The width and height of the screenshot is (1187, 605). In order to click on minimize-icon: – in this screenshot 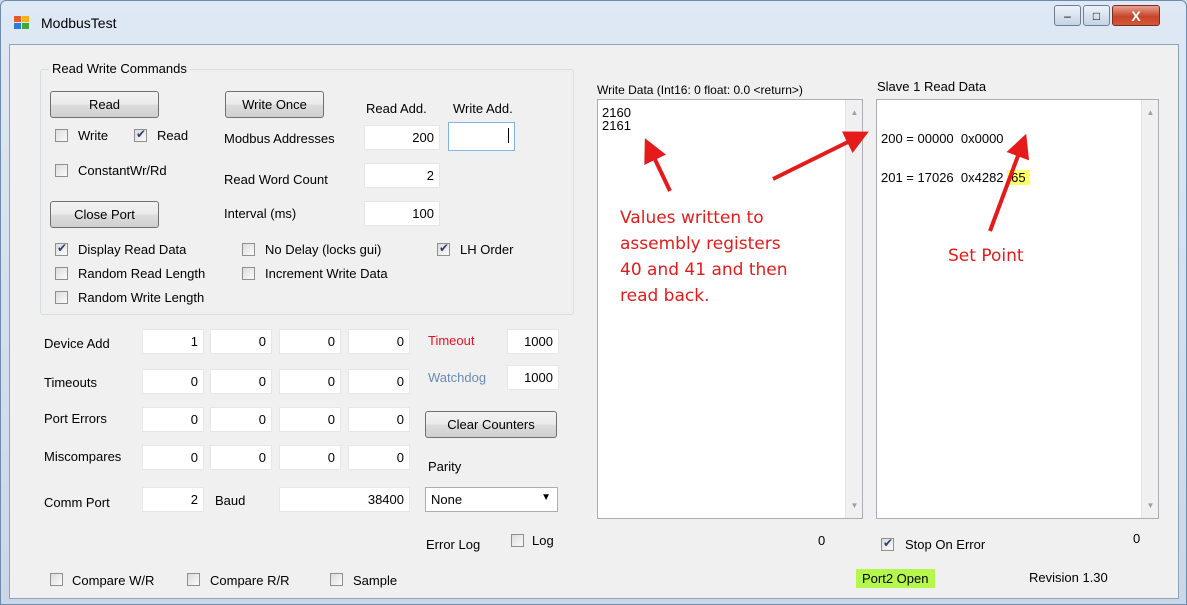, I will do `click(1067, 15)`.